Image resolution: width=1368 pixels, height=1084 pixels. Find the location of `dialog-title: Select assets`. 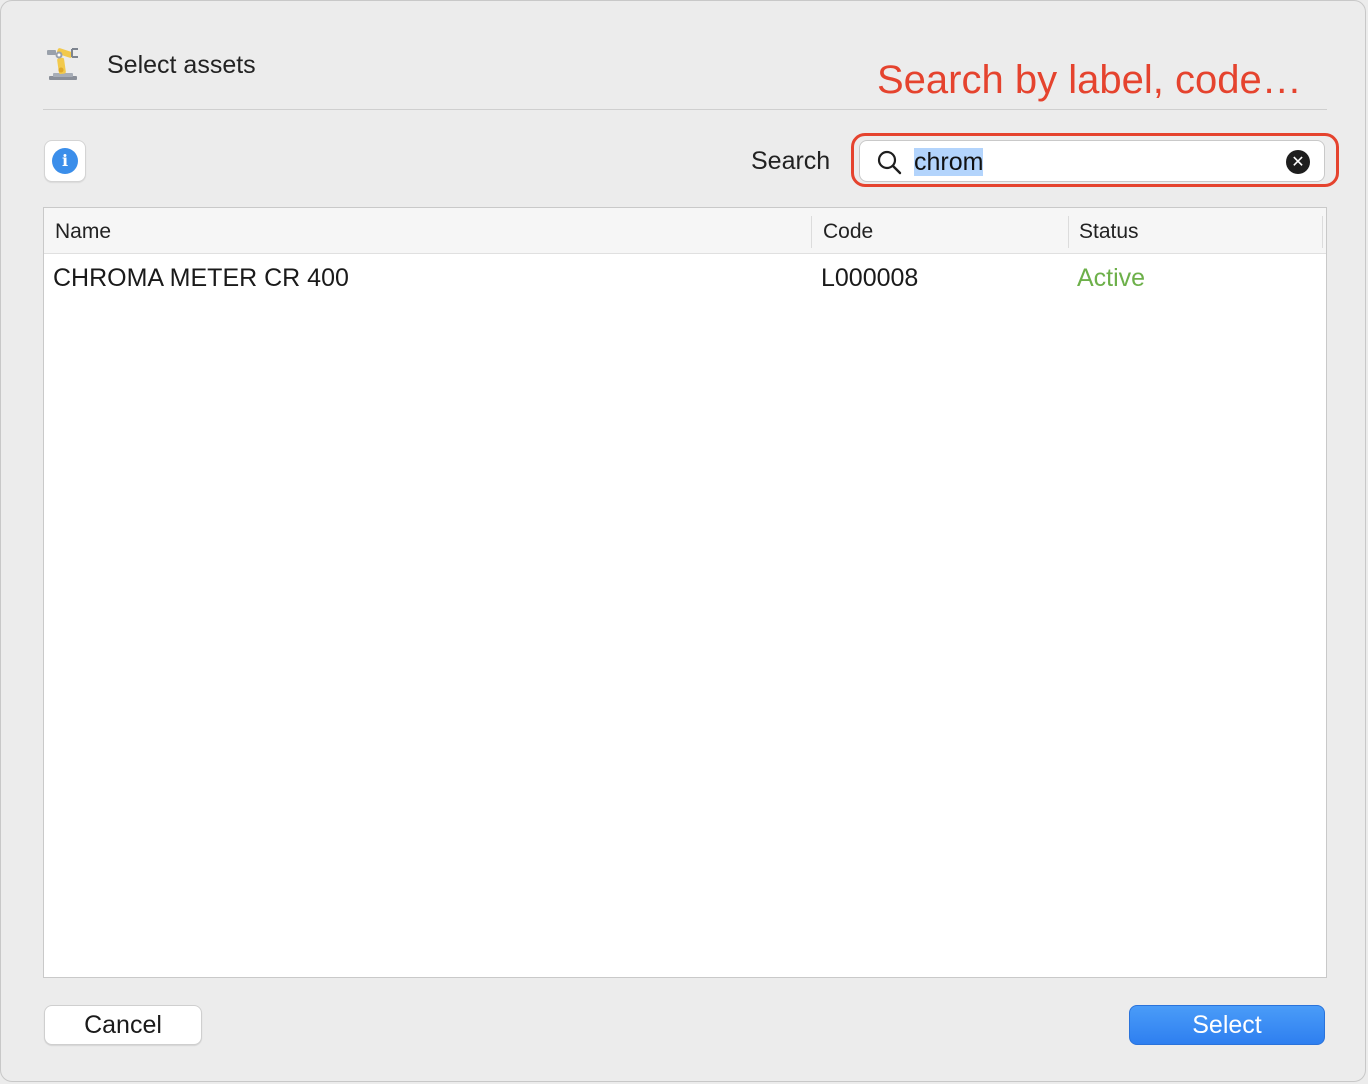

dialog-title: Select assets is located at coordinates (181, 65).